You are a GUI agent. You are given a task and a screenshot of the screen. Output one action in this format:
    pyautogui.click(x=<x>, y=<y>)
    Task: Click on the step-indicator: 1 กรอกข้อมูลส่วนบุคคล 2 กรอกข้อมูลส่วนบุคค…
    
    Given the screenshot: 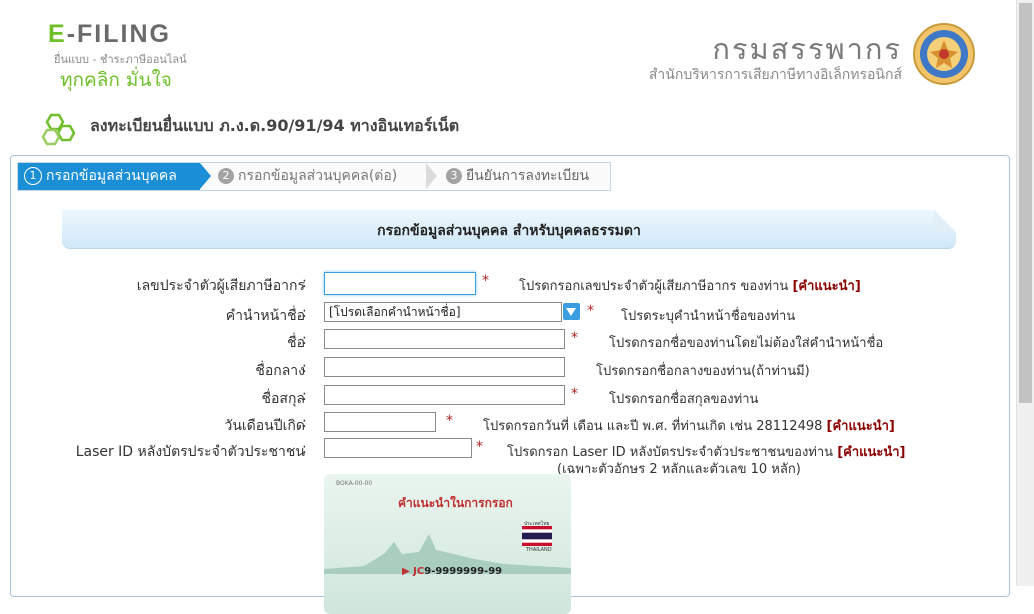 What is the action you would take?
    pyautogui.click(x=314, y=176)
    